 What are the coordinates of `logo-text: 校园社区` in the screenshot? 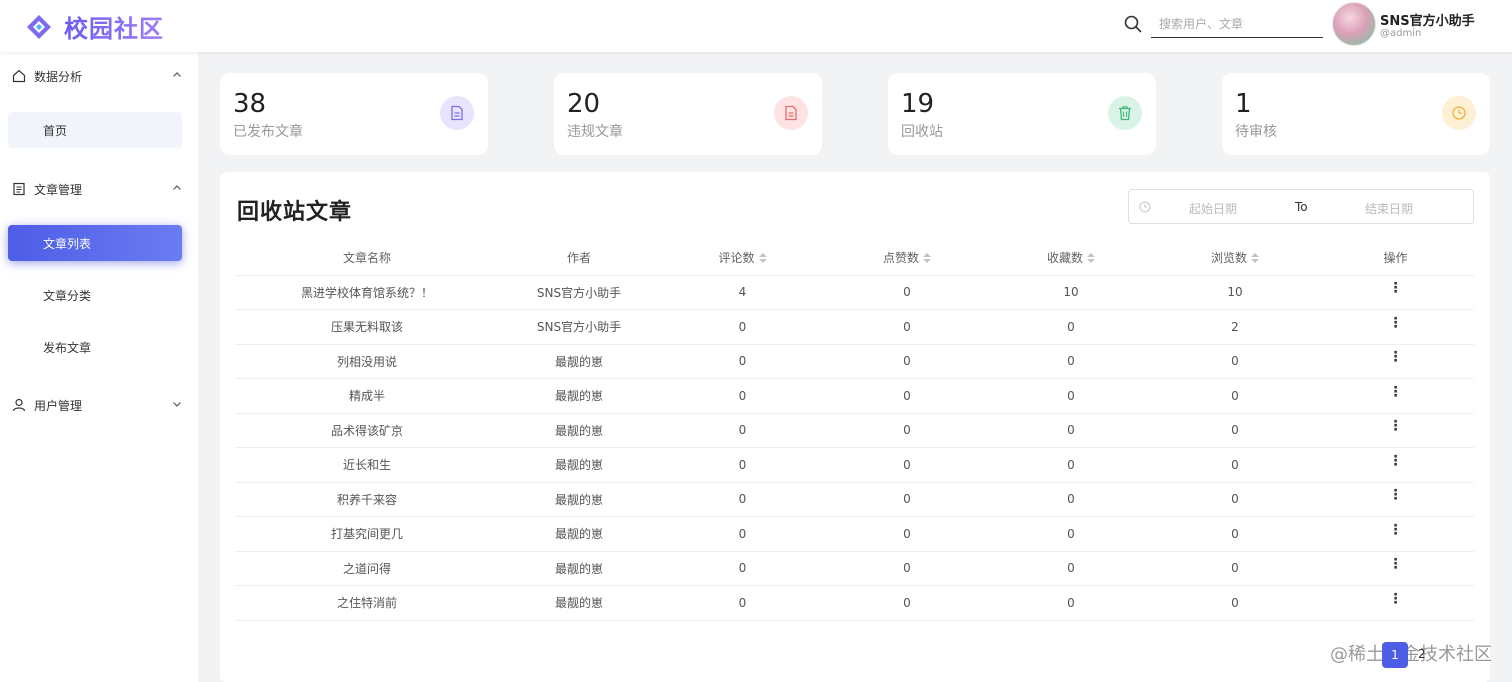 It's located at (114, 26).